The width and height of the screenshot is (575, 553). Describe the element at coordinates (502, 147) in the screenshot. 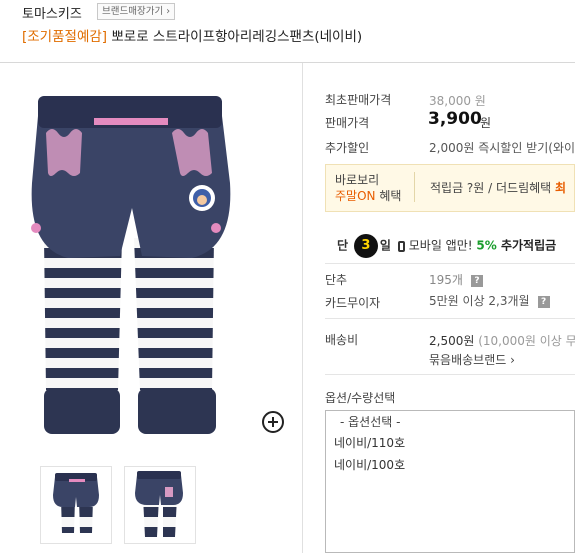

I see `instant-discount-link: 2,000원 즉시할인 받기(와이` at that location.